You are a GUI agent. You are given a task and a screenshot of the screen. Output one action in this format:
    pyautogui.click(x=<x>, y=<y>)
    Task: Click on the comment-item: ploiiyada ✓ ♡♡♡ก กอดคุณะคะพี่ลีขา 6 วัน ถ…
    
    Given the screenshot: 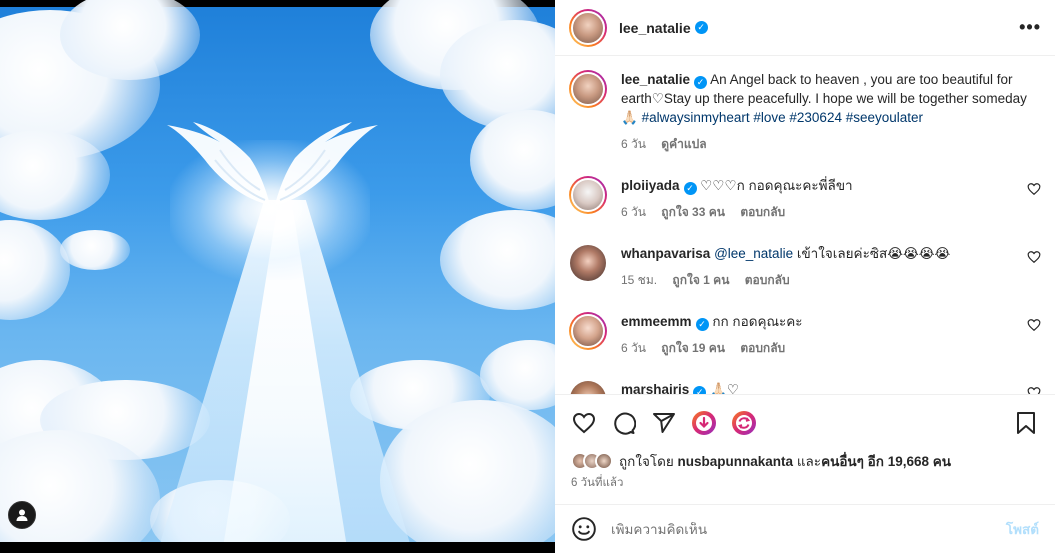 What is the action you would take?
    pyautogui.click(x=805, y=199)
    